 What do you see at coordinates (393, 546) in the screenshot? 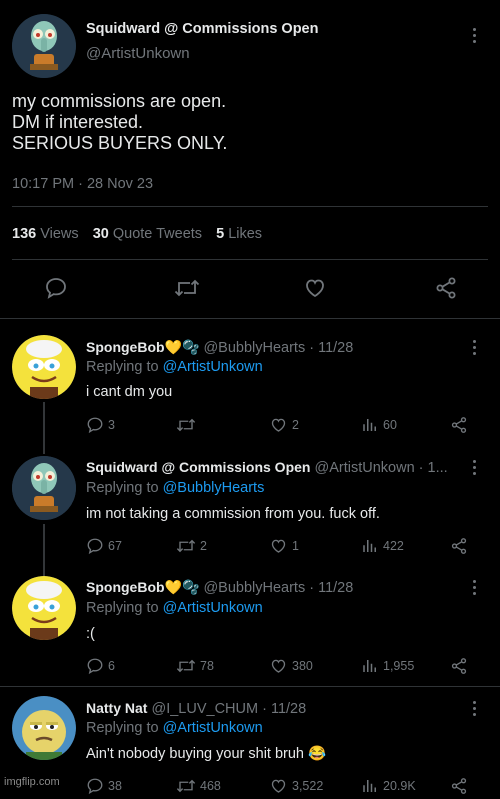
I see `views-count: 422` at bounding box center [393, 546].